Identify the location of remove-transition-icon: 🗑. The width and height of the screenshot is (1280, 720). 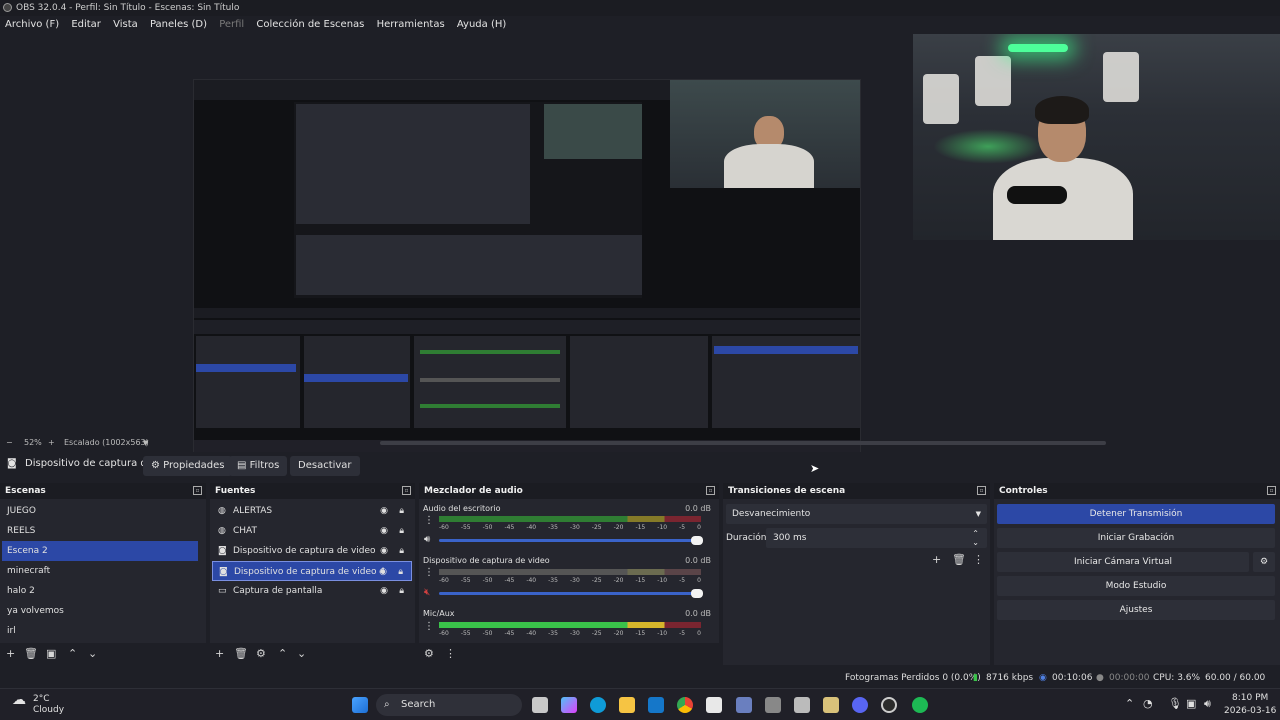
(959, 560).